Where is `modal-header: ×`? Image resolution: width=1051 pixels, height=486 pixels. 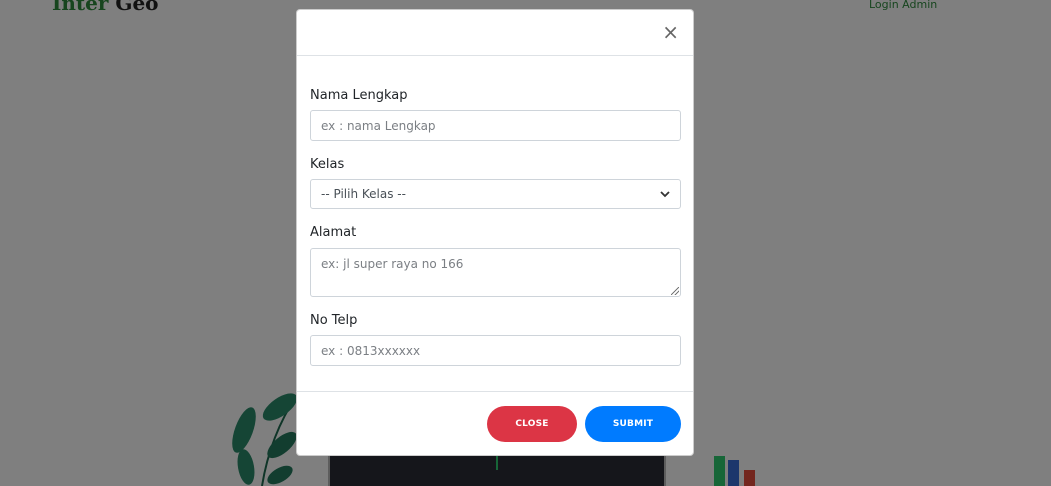 modal-header: × is located at coordinates (495, 33).